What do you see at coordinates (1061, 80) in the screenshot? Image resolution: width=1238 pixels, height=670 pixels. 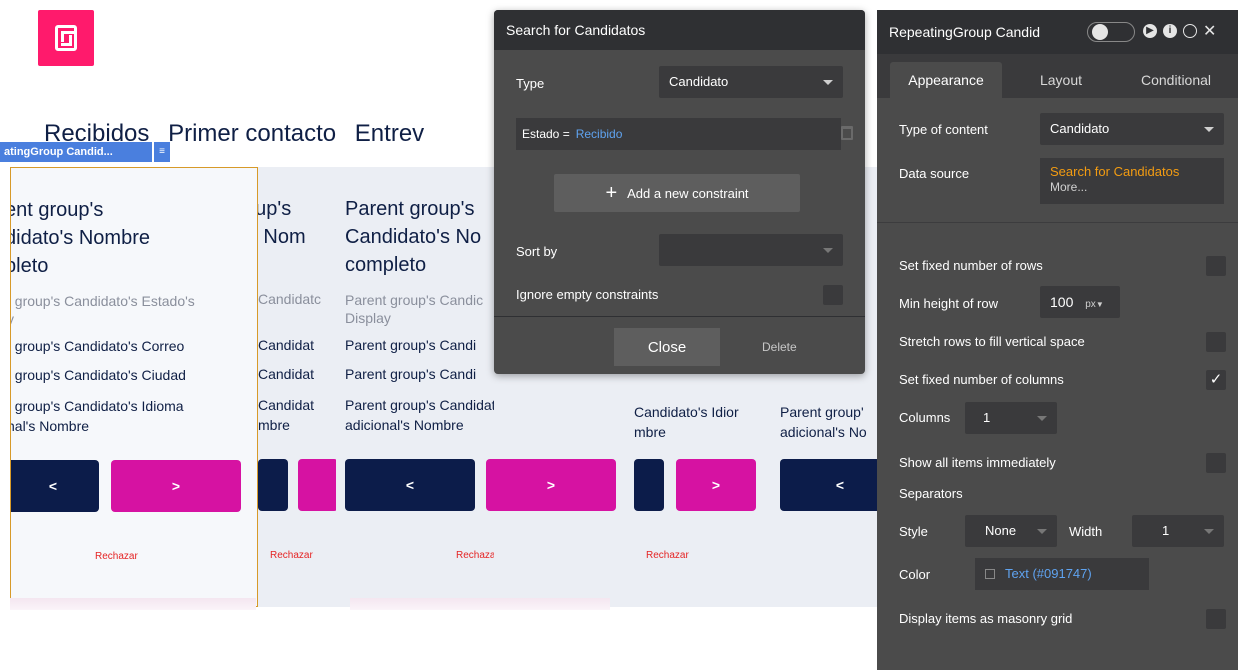 I see `tab-layout: Layout` at bounding box center [1061, 80].